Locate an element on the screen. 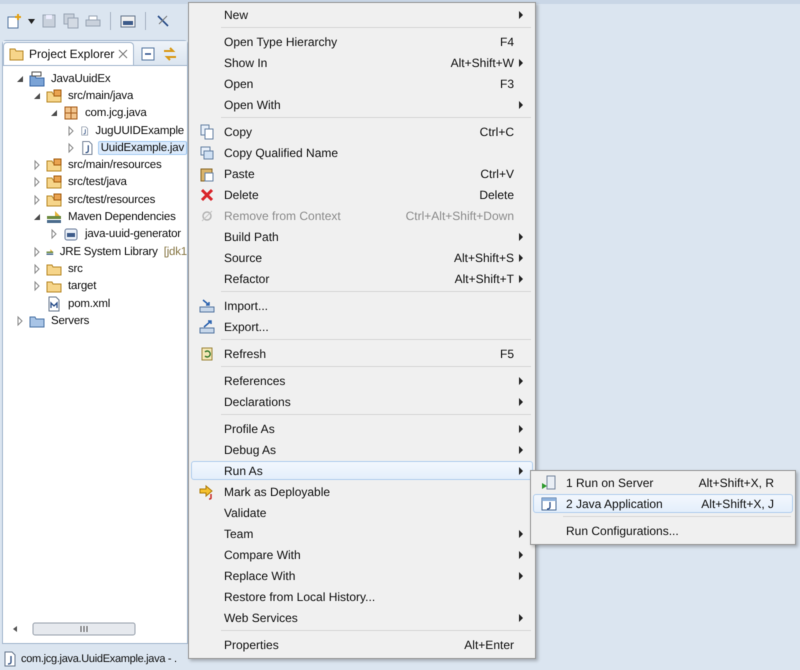  menu-item: New is located at coordinates (362, 14).